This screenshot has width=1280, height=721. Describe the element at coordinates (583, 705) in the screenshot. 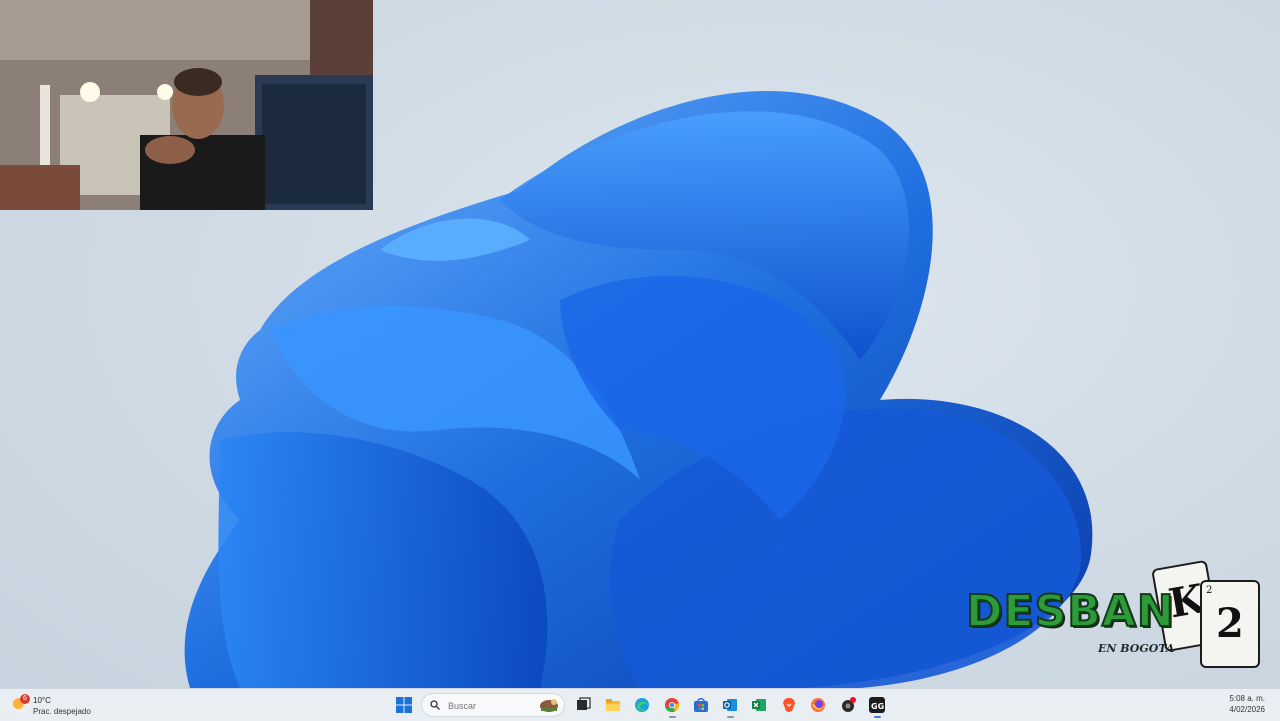

I see `task-view-icon` at that location.